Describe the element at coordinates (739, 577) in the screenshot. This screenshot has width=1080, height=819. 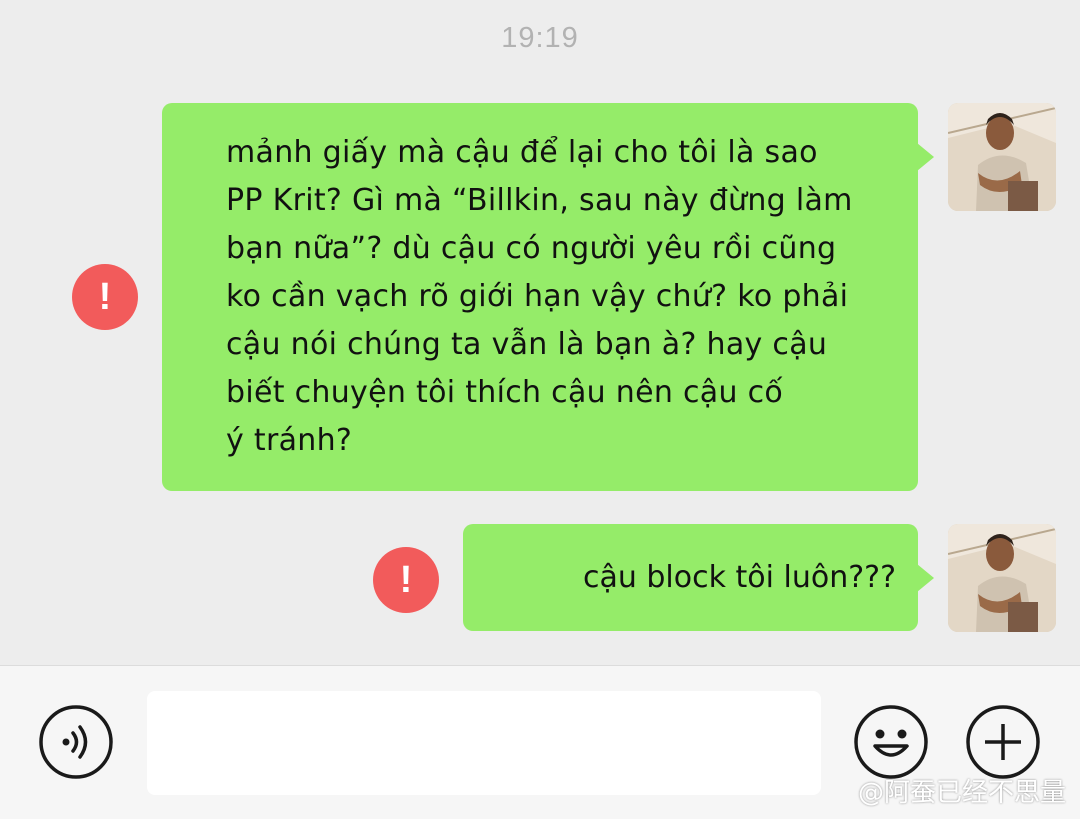
I see `message-text: cậu block tôi luôn???` at that location.